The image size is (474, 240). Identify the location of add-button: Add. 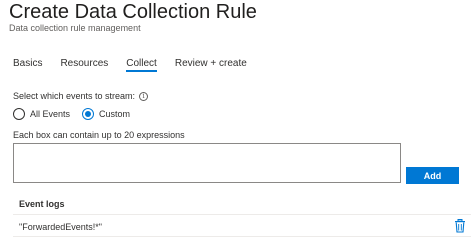
(432, 175).